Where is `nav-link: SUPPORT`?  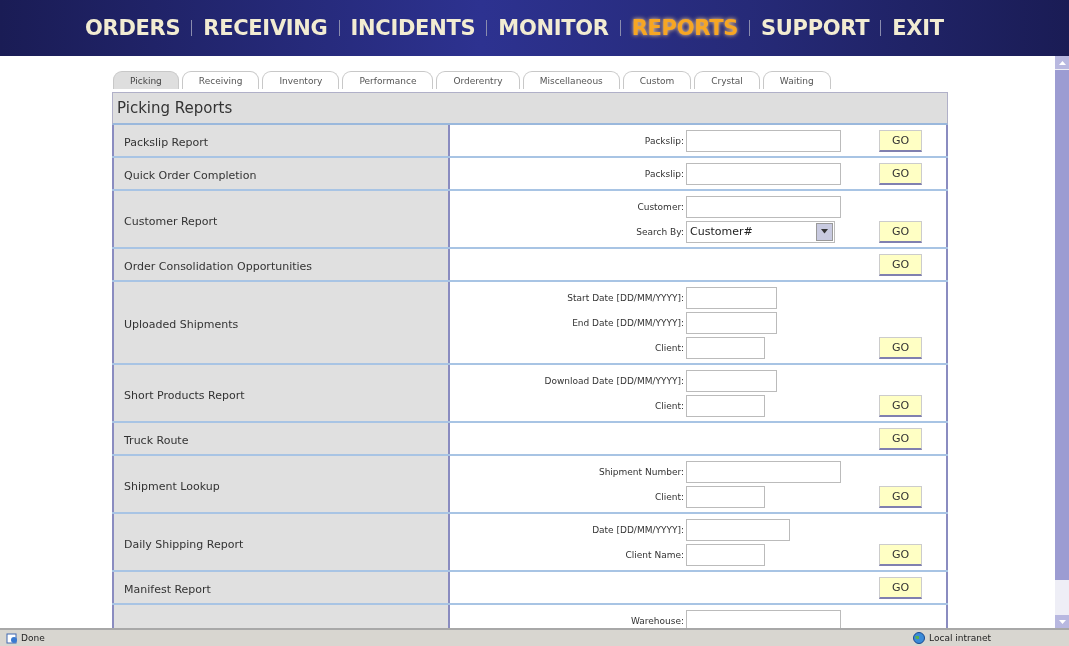 nav-link: SUPPORT is located at coordinates (815, 28).